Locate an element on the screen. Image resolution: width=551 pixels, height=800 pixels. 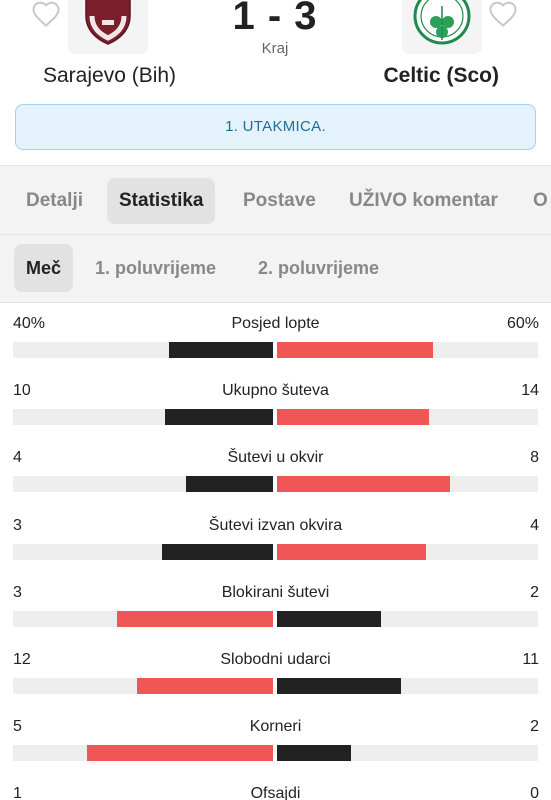
away-team-name: Celtic (Sco) is located at coordinates (441, 76).